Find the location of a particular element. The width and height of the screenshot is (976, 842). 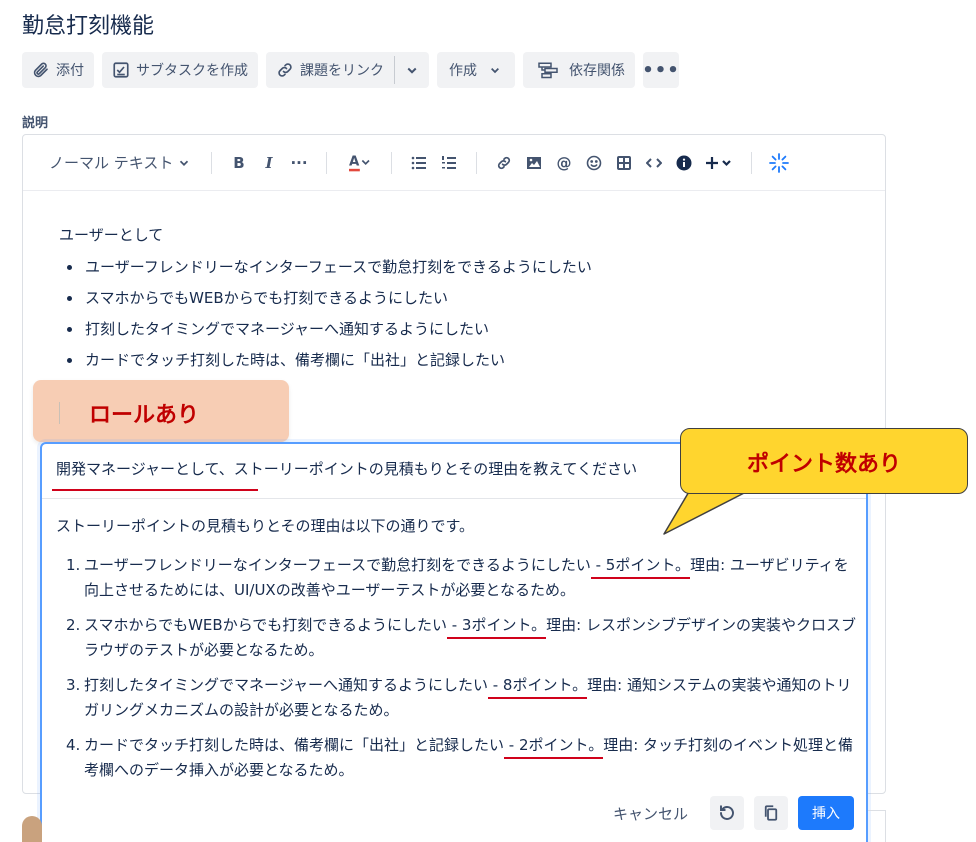

image-icon is located at coordinates (534, 163).